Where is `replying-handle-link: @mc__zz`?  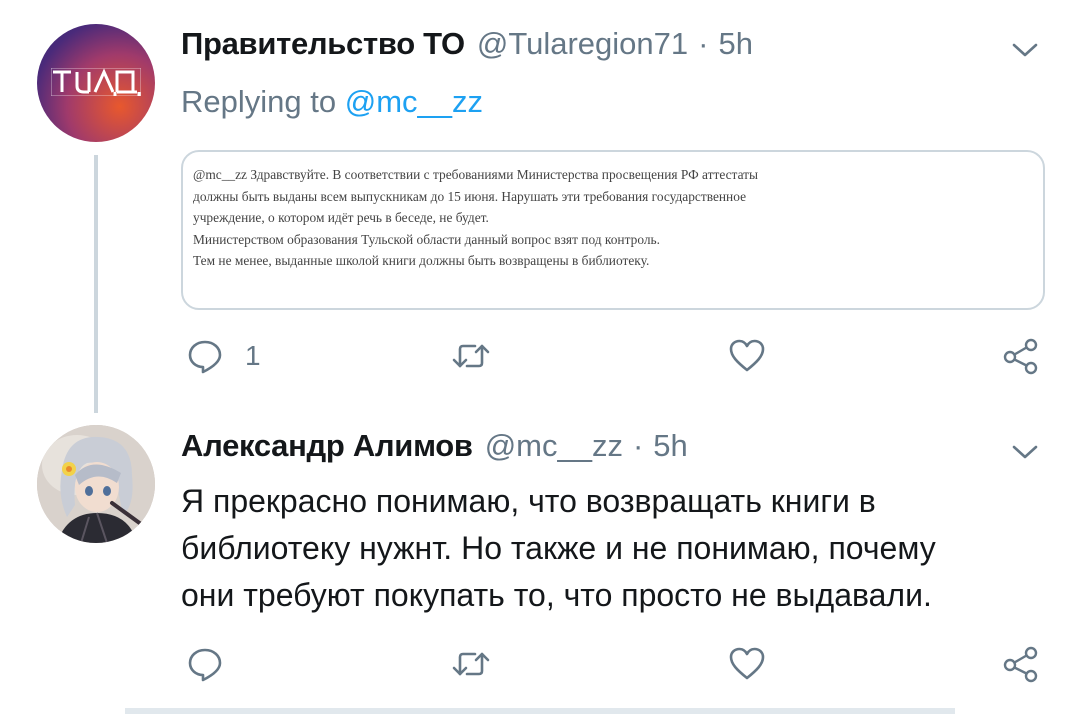
replying-handle-link: @mc__zz is located at coordinates (414, 101).